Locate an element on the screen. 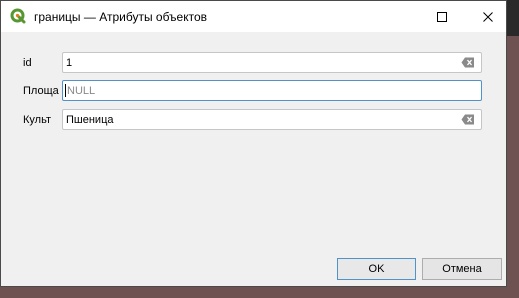 This screenshot has width=519, height=298. close-icon is located at coordinates (488, 16).